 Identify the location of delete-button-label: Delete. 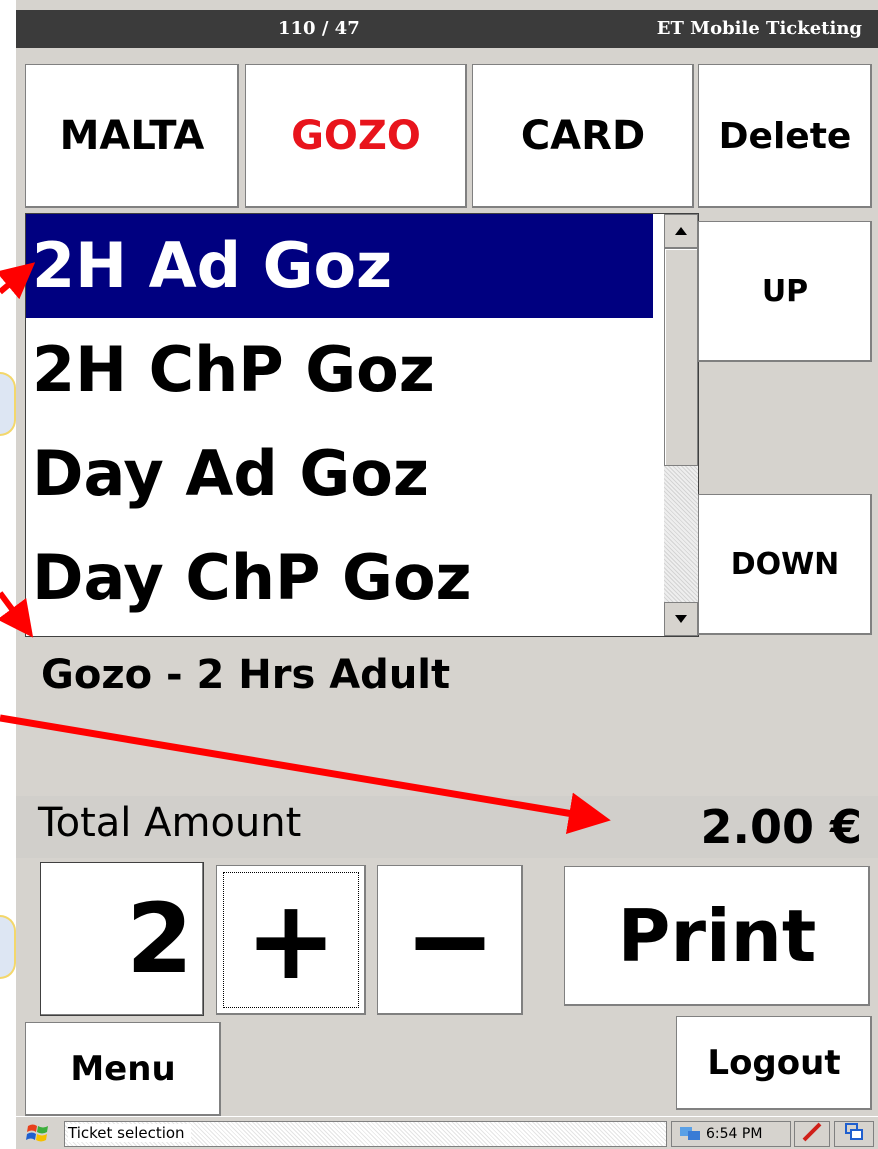
(785, 136).